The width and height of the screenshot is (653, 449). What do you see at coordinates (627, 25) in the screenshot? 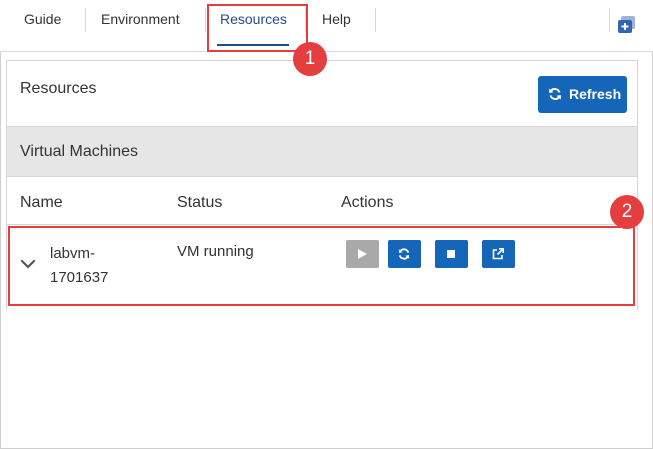
I see `add-window-icon` at bounding box center [627, 25].